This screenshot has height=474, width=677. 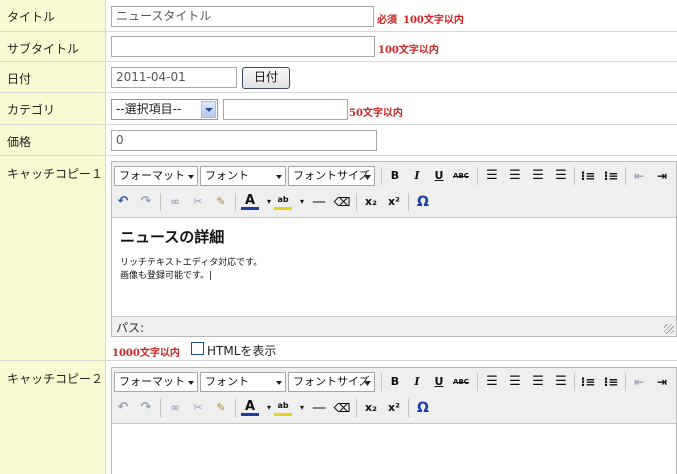 I want to click on catch2-label: キャッチコピー２, so click(x=53, y=417).